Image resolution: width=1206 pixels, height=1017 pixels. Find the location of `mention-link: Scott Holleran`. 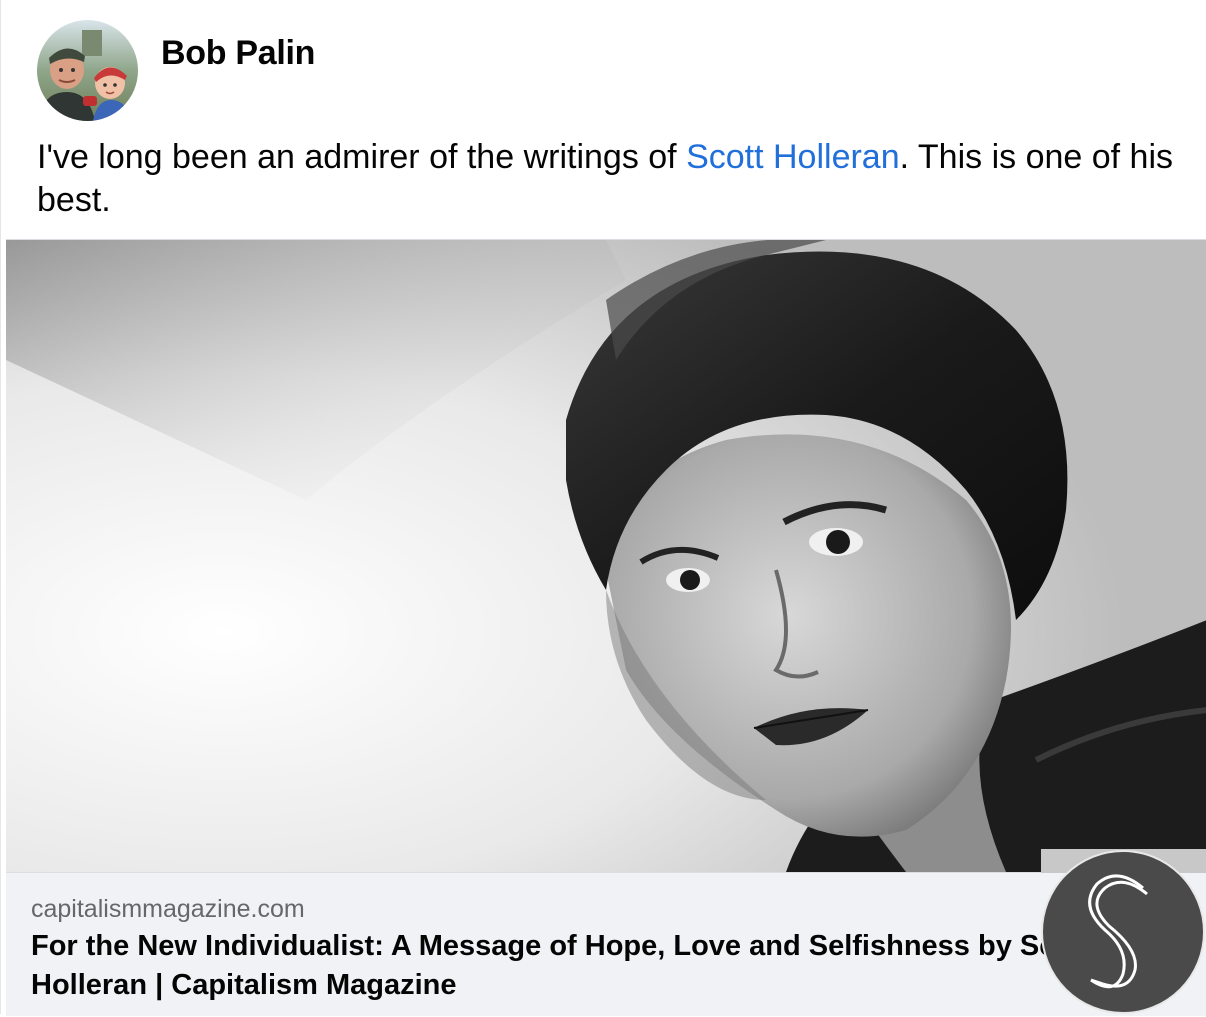

mention-link: Scott Holleran is located at coordinates (793, 157).